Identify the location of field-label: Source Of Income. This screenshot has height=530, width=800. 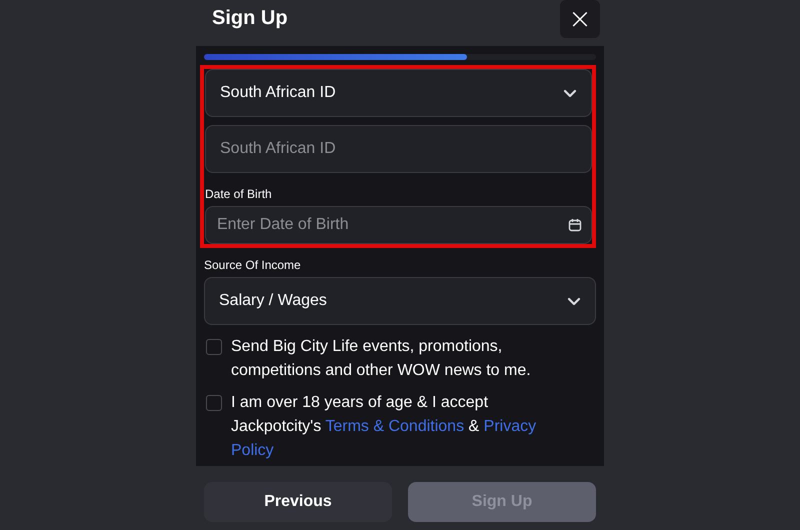
(253, 265).